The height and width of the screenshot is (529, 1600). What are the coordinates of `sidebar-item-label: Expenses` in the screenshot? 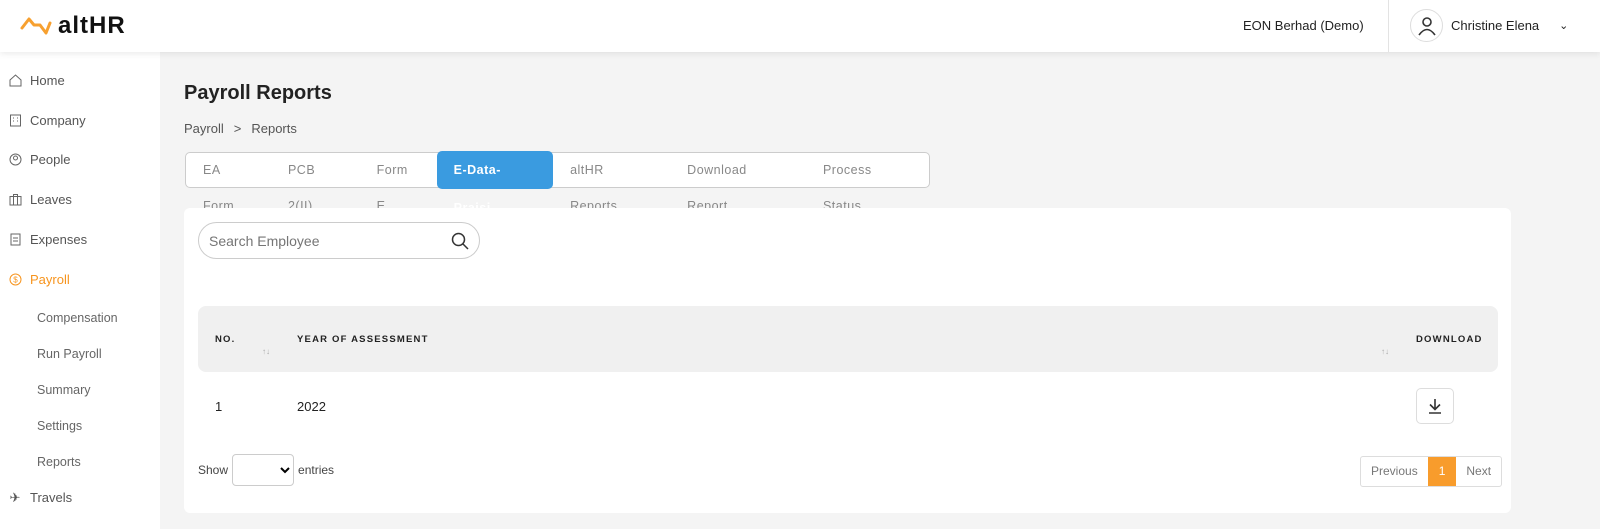 It's located at (59, 239).